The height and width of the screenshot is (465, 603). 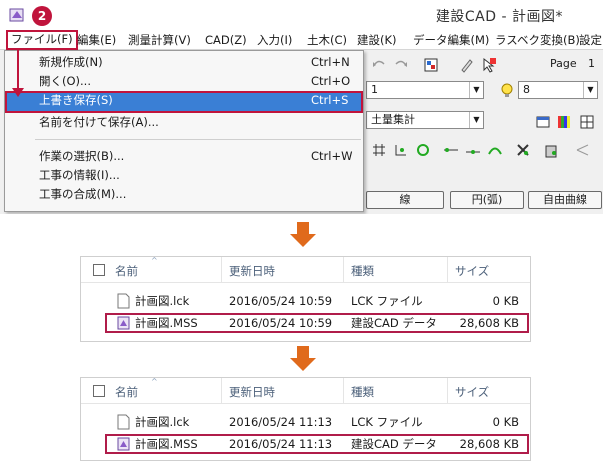 I want to click on file-row: 計画図.lck 2016/05/24 11:13 LCK ファイル 0 KB, so click(x=305, y=422).